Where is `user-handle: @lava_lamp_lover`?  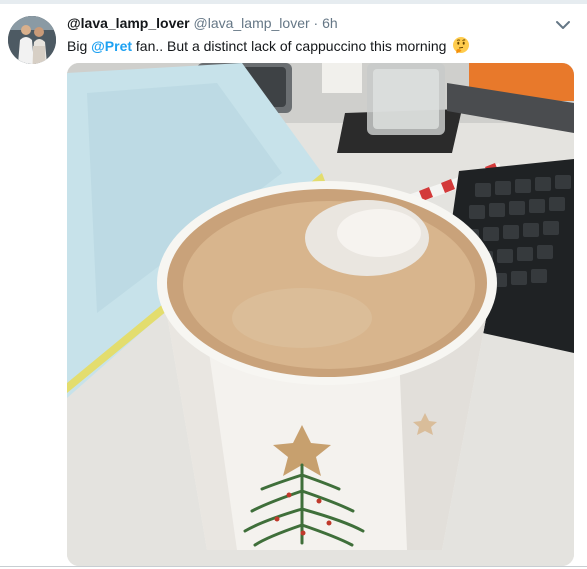
user-handle: @lava_lamp_lover is located at coordinates (252, 23).